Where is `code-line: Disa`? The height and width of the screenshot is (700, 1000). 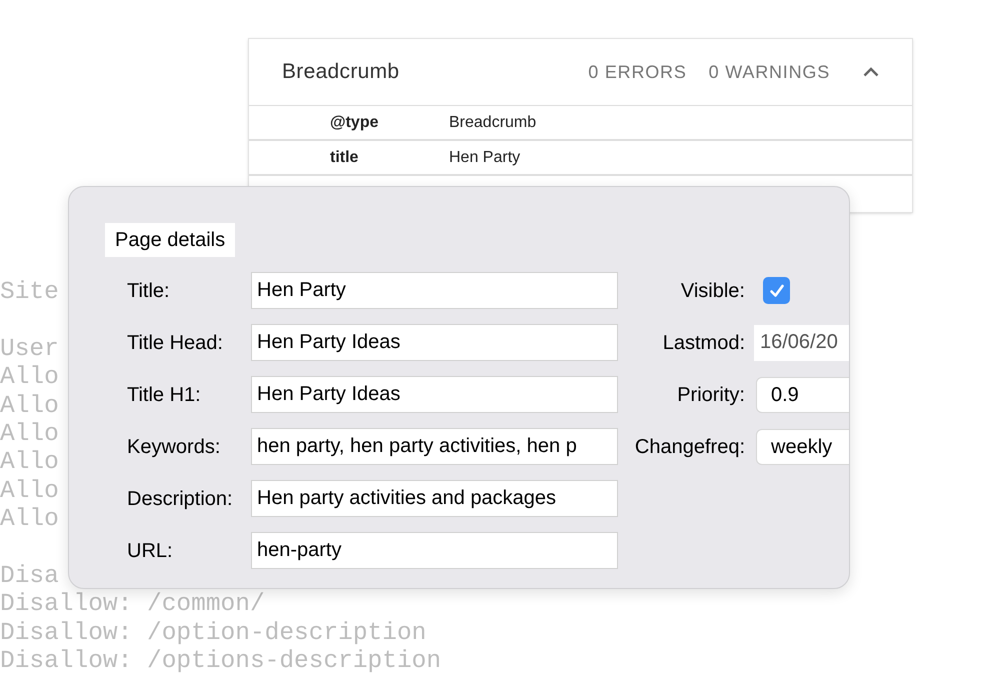 code-line: Disa is located at coordinates (29, 577).